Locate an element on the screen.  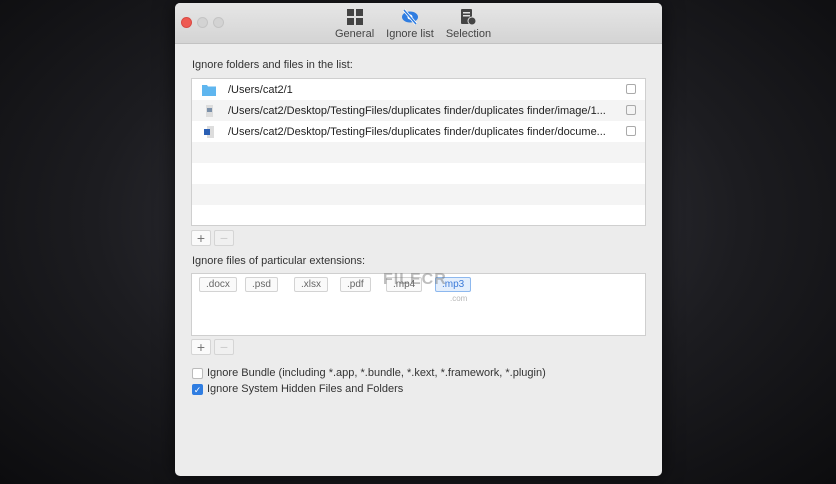
word-file-icon is located at coordinates (209, 131).